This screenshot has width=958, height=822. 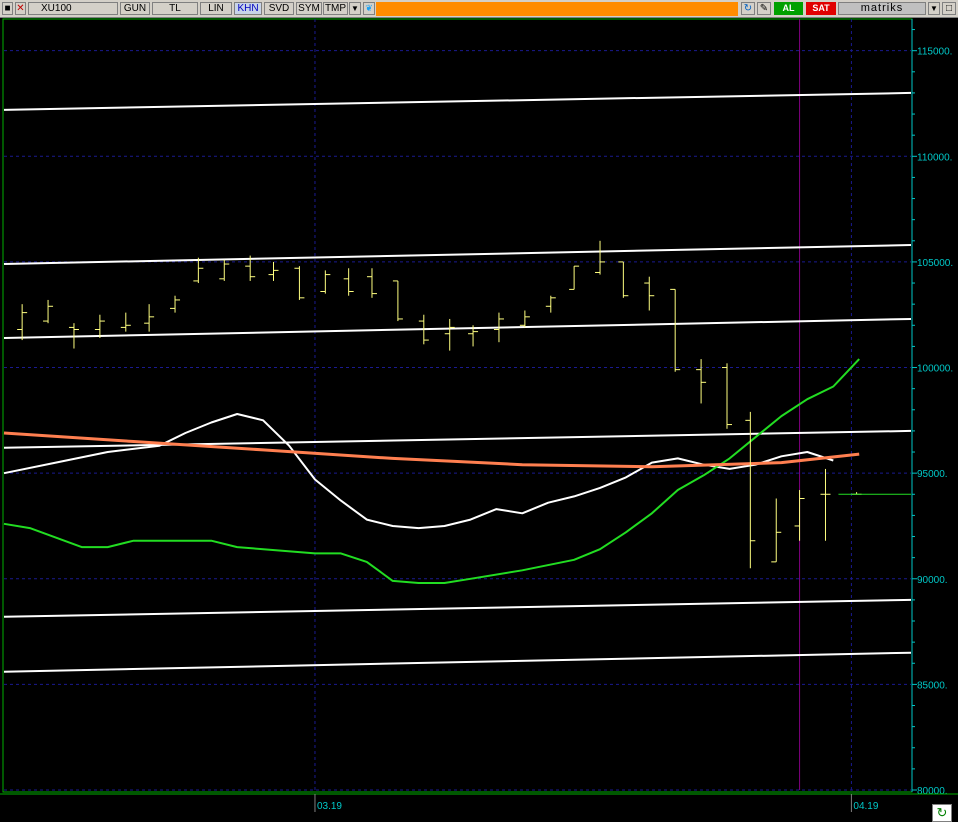 I want to click on y-tick-label: 85000., so click(x=932, y=685).